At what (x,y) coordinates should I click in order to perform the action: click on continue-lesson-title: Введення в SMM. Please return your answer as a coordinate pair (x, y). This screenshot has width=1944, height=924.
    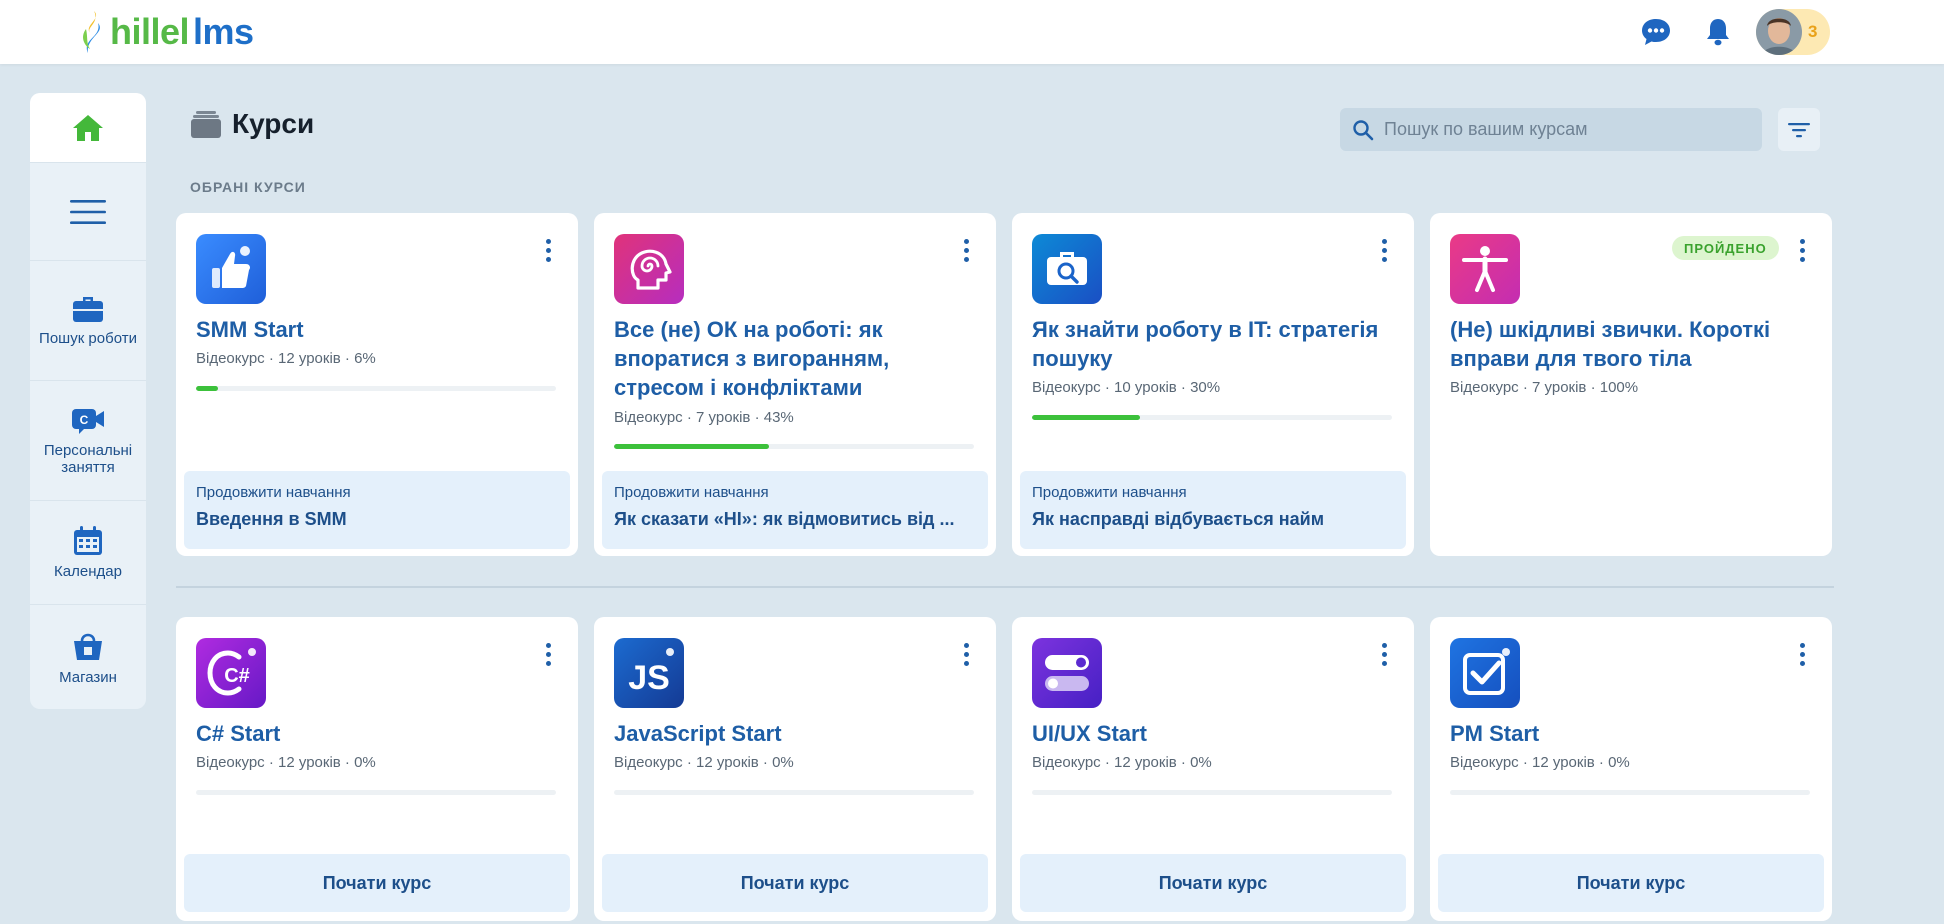
    Looking at the image, I should click on (271, 519).